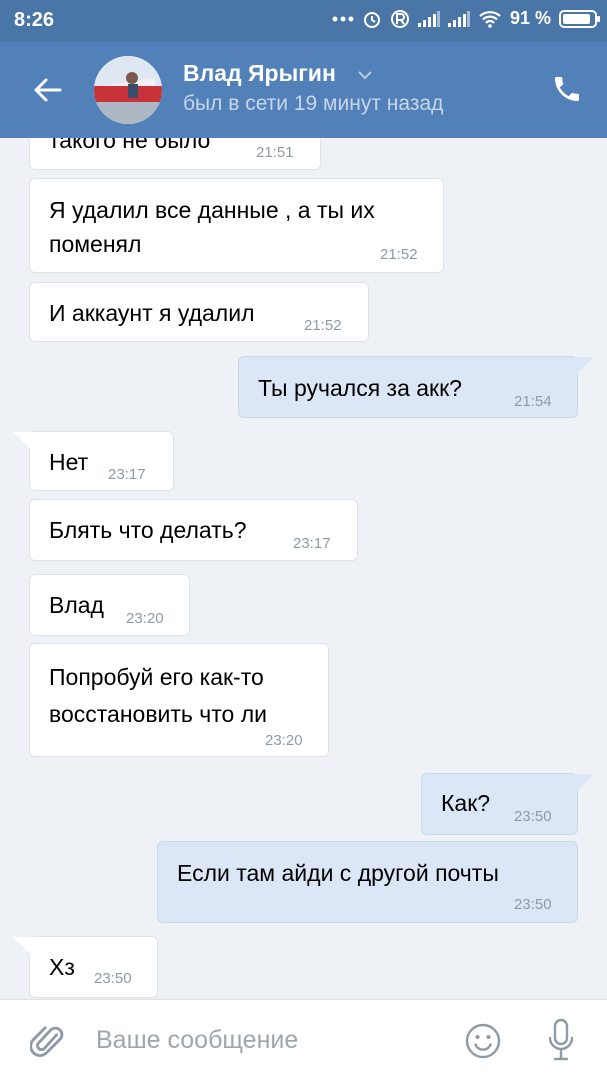  Describe the element at coordinates (507, 804) in the screenshot. I see `message-bubble-outgoing: Как? 23:50` at that location.